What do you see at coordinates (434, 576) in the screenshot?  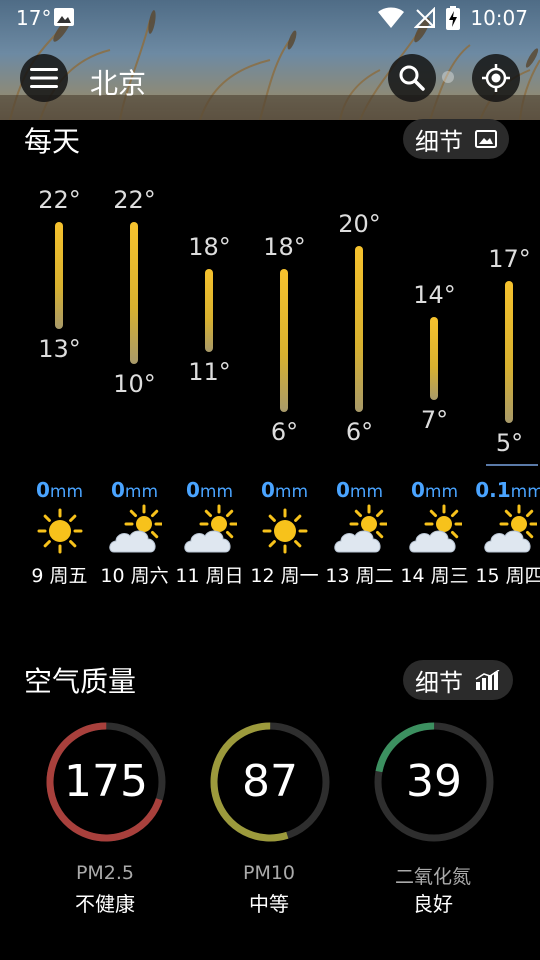 I see `day-label: 14 周三` at bounding box center [434, 576].